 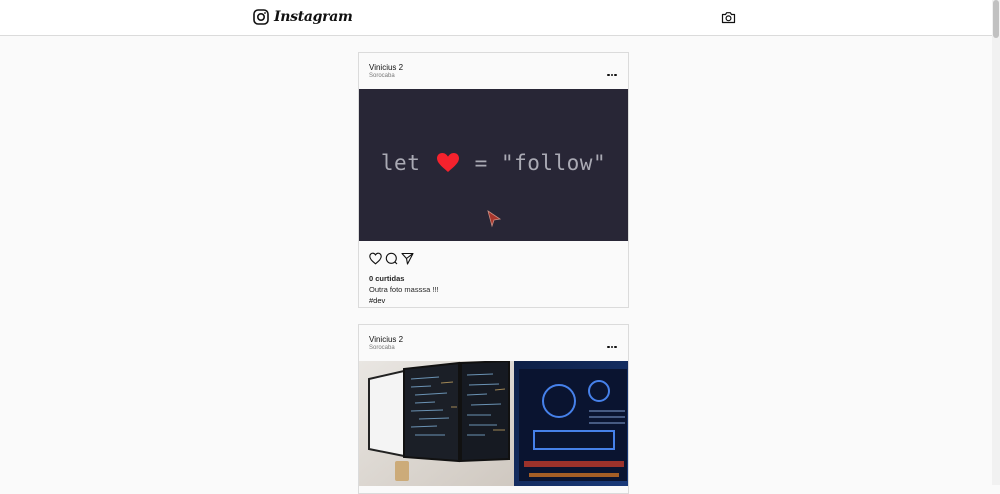 I want to click on post-image: let = "follow", so click(x=493, y=165).